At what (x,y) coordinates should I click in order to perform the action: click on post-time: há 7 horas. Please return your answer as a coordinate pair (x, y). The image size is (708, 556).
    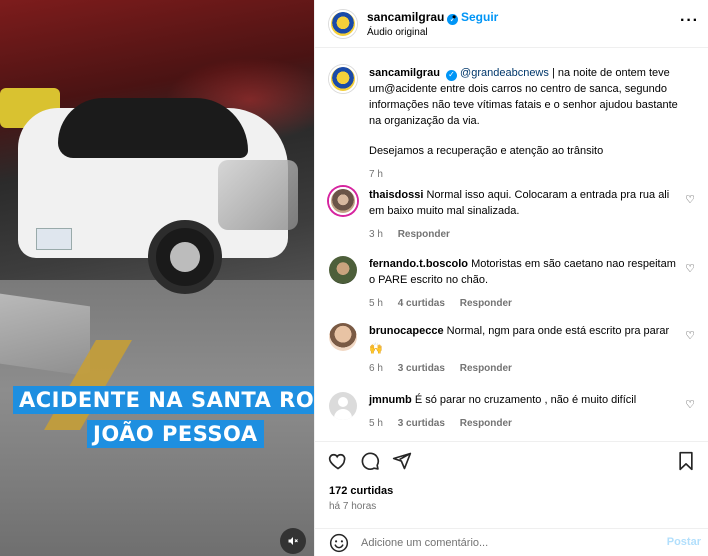
    Looking at the image, I should click on (353, 506).